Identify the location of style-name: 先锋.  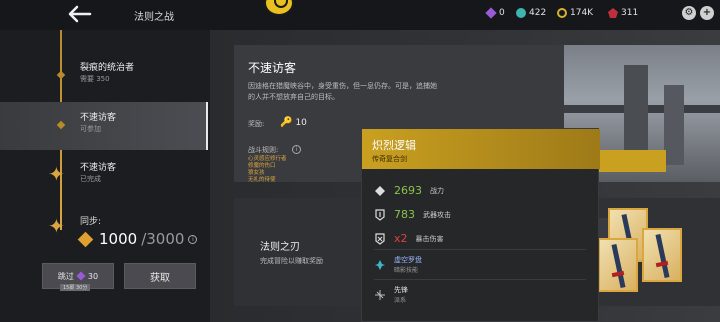
(401, 290).